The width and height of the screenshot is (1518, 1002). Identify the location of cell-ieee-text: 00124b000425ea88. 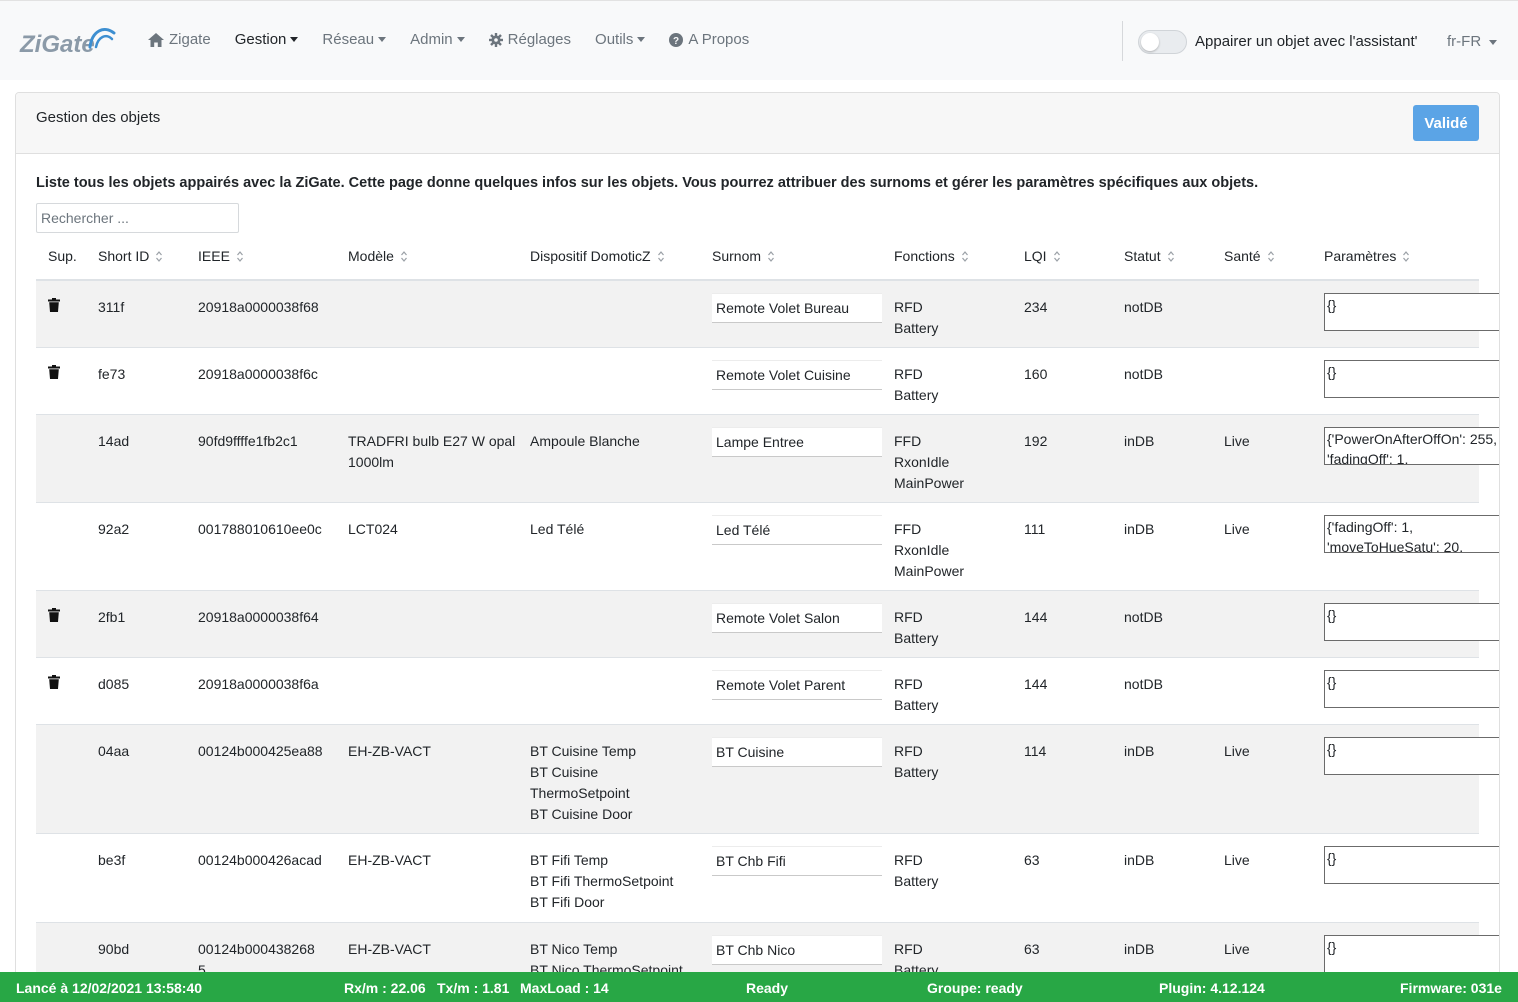
(260, 751).